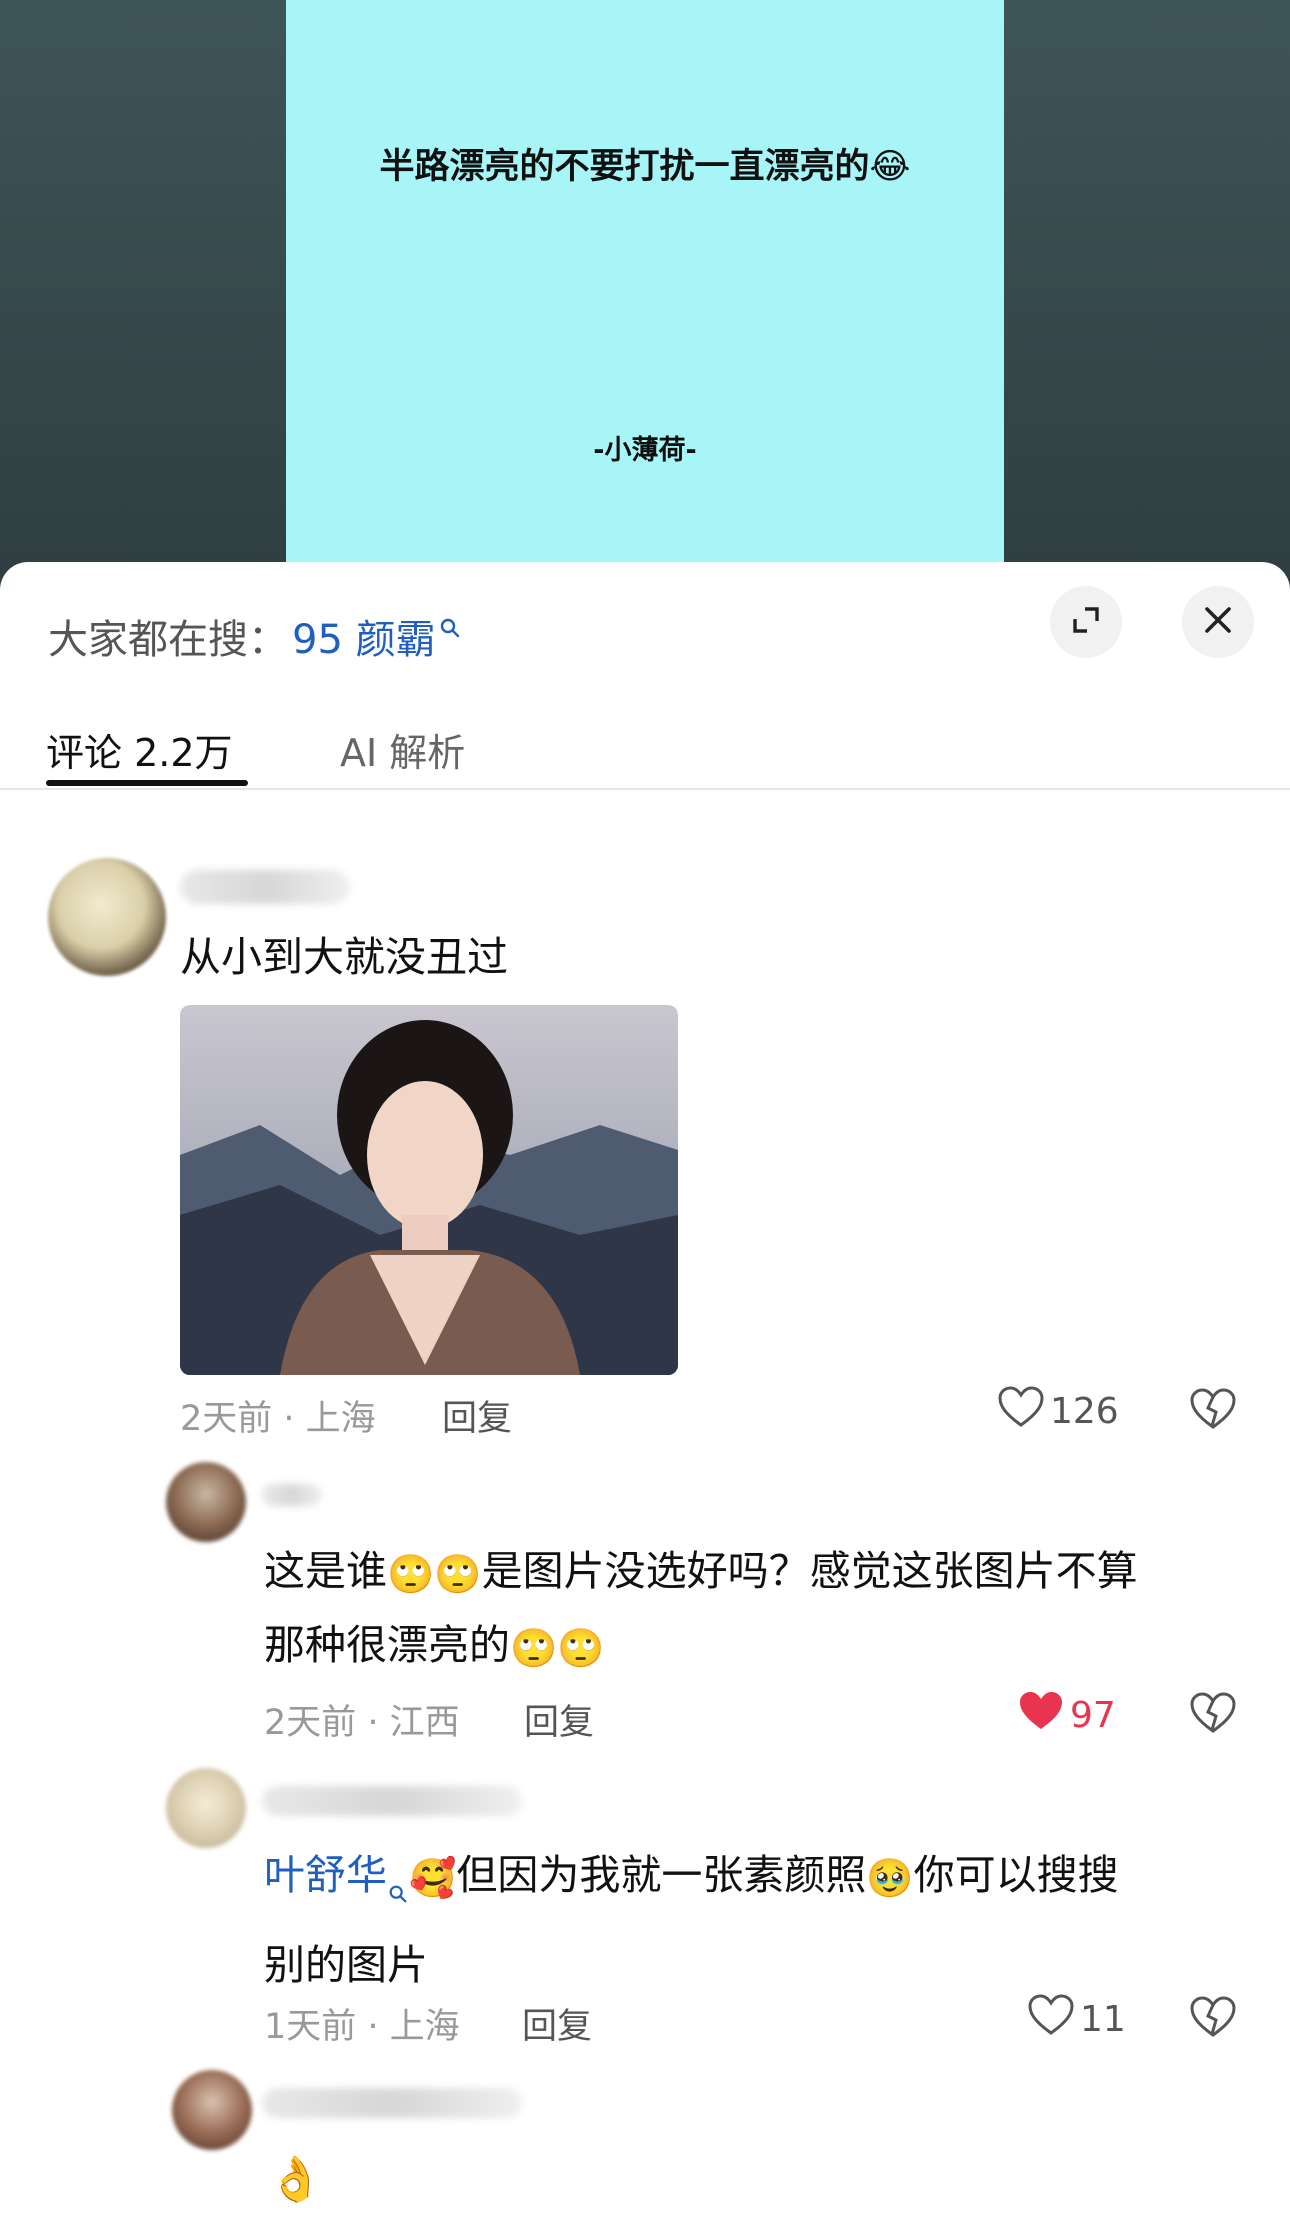 This screenshot has width=1290, height=2223. What do you see at coordinates (1016, 1875) in the screenshot?
I see `comment-text-part: 你可以搜搜` at bounding box center [1016, 1875].